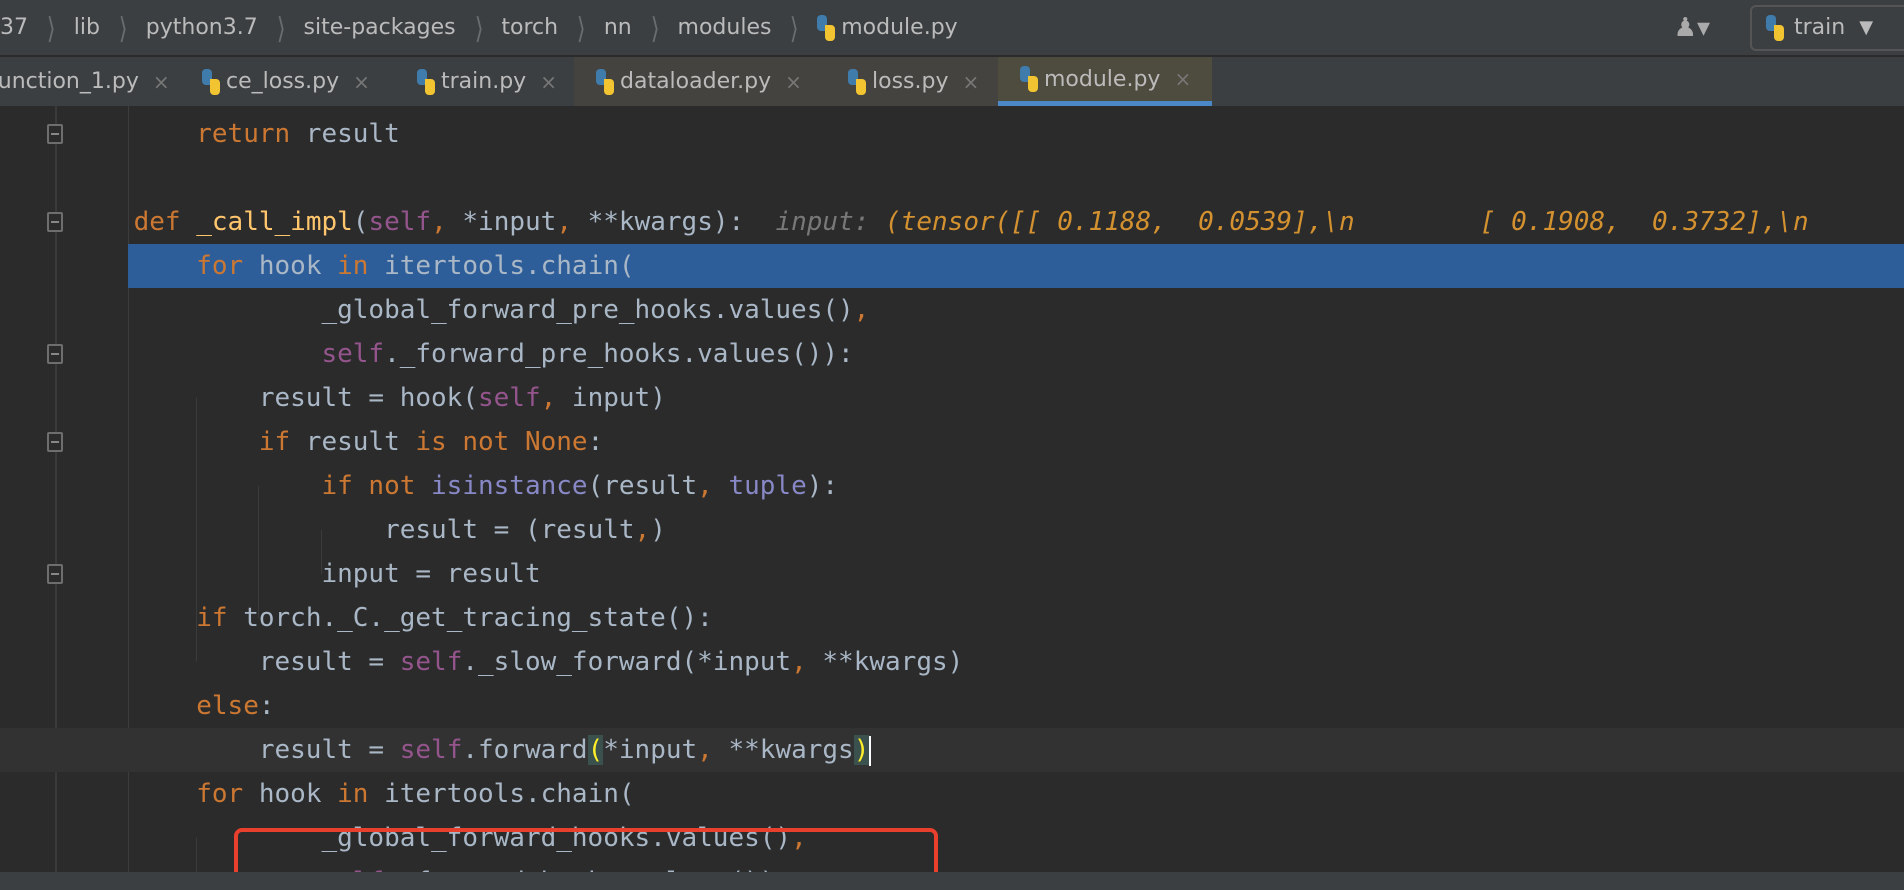 The image size is (1904, 890). Describe the element at coordinates (725, 27) in the screenshot. I see `breadcrumb-item: modules` at that location.